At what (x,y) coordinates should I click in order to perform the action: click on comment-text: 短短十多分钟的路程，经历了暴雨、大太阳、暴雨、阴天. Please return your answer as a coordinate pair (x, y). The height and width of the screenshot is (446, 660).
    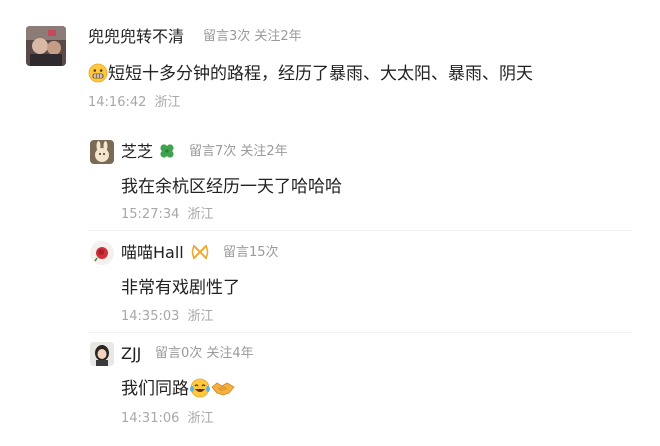
    Looking at the image, I should click on (320, 74).